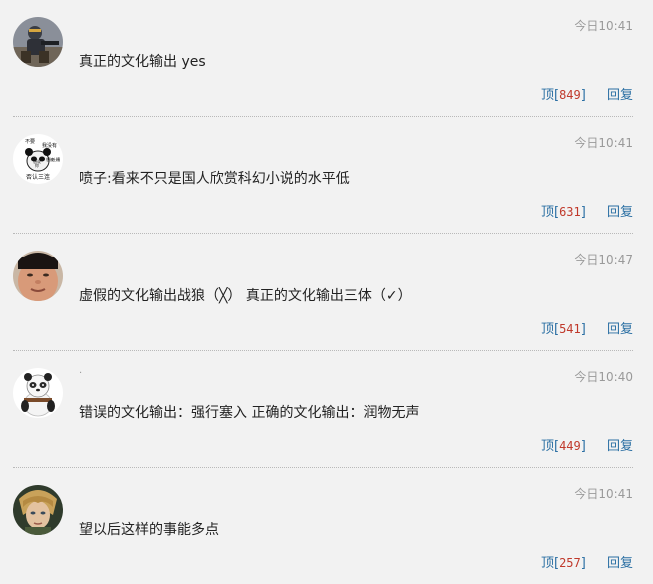  Describe the element at coordinates (38, 510) in the screenshot. I see `elf-character-avatar-icon` at that location.